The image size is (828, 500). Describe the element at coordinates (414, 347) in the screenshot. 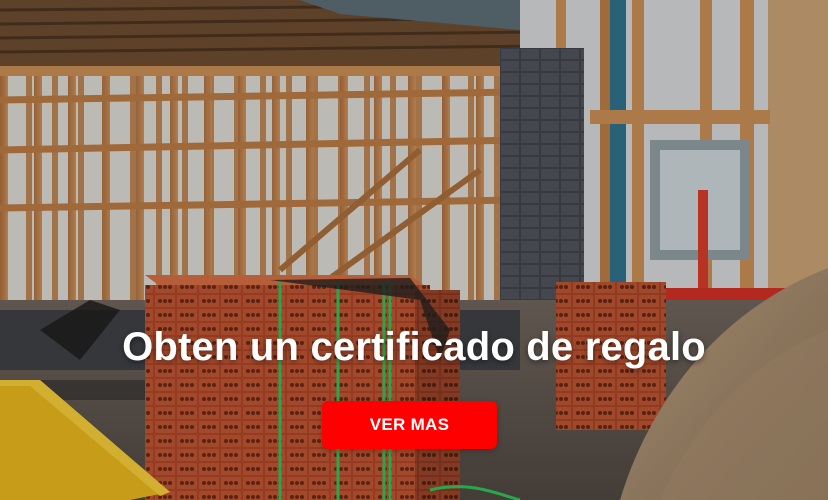

I see `headline: Obten un certificado de regalo` at that location.